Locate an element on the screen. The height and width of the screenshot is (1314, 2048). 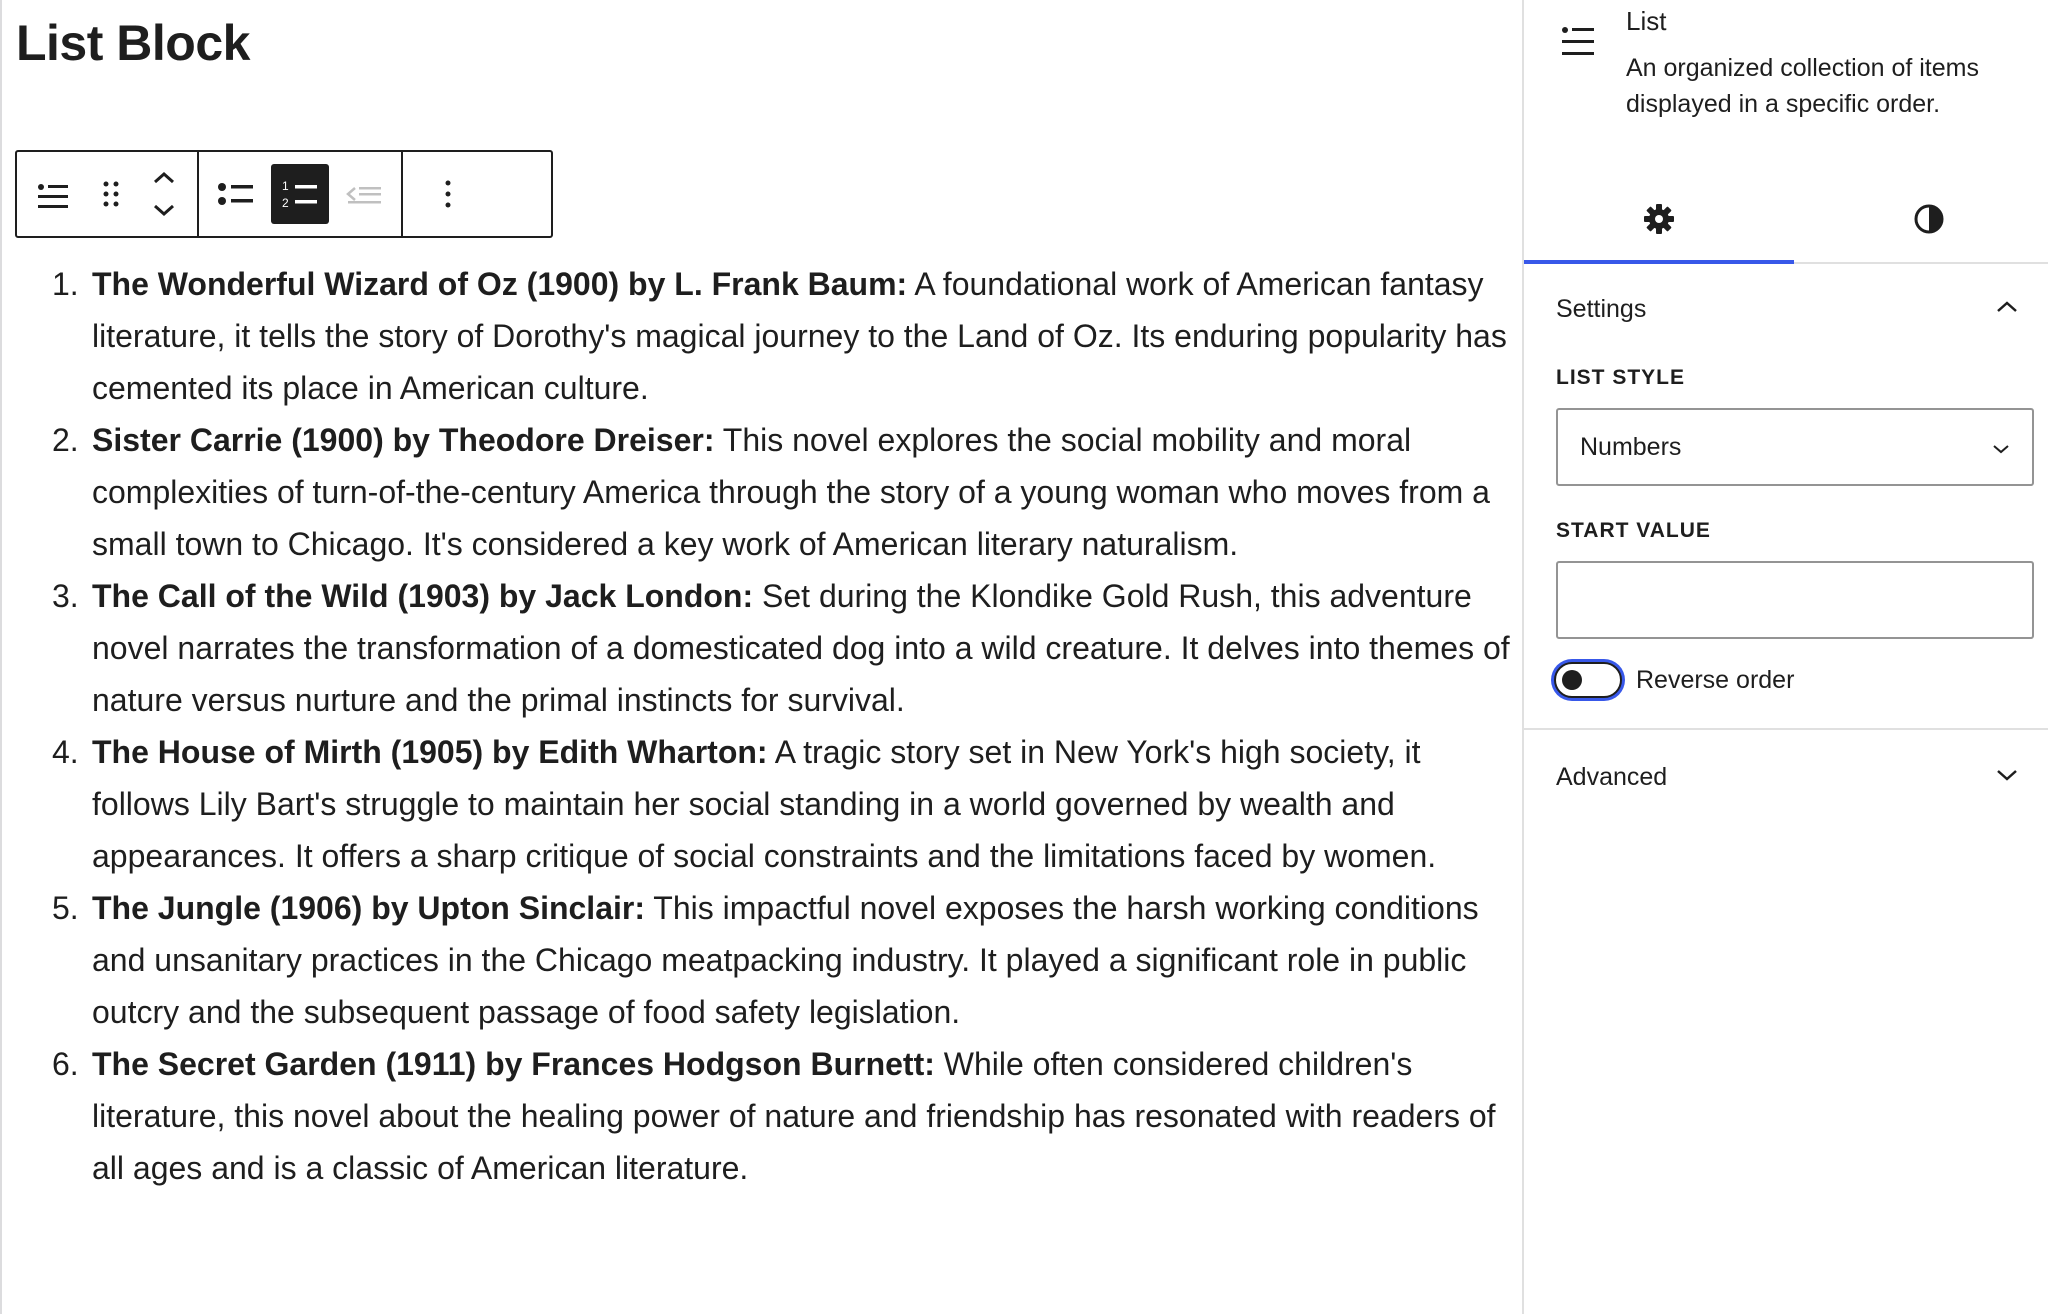
list-style-value: Numbers is located at coordinates (1631, 446).